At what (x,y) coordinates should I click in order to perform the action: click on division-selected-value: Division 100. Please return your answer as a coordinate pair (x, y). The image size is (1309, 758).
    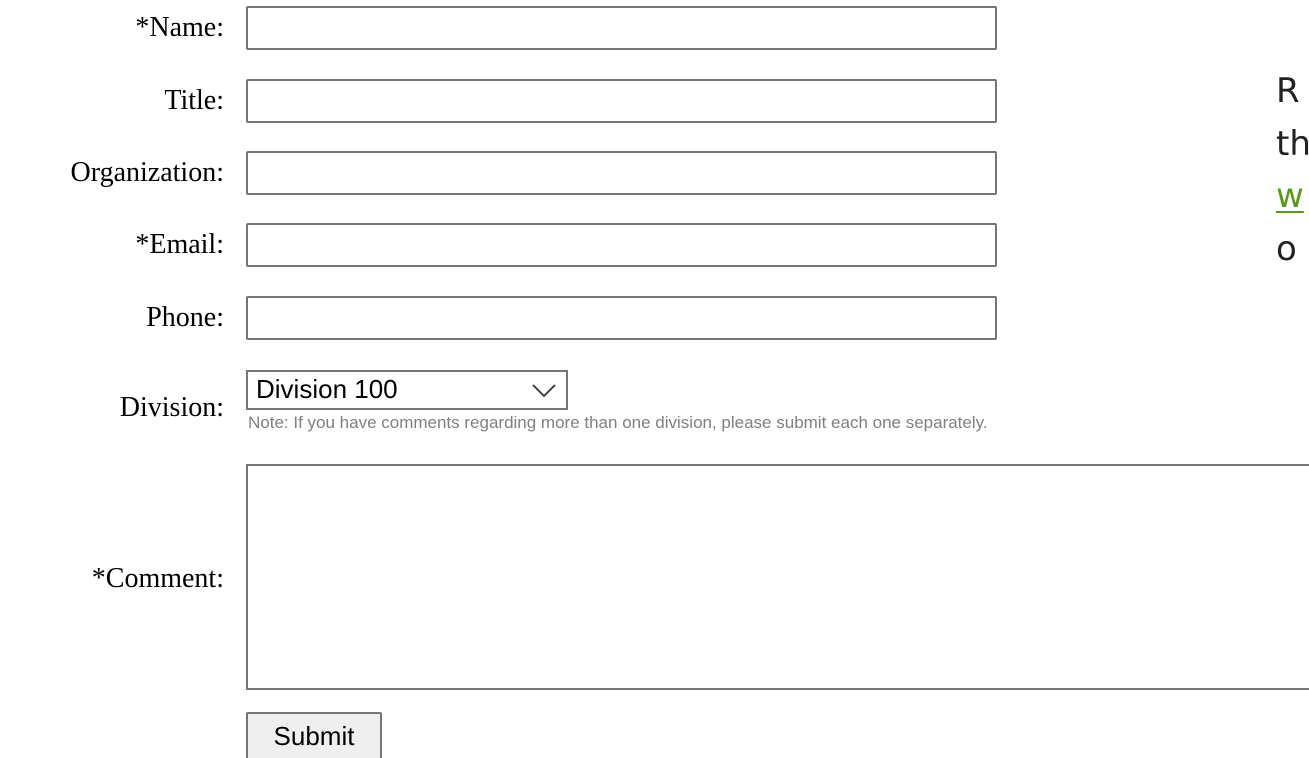
    Looking at the image, I should click on (327, 389).